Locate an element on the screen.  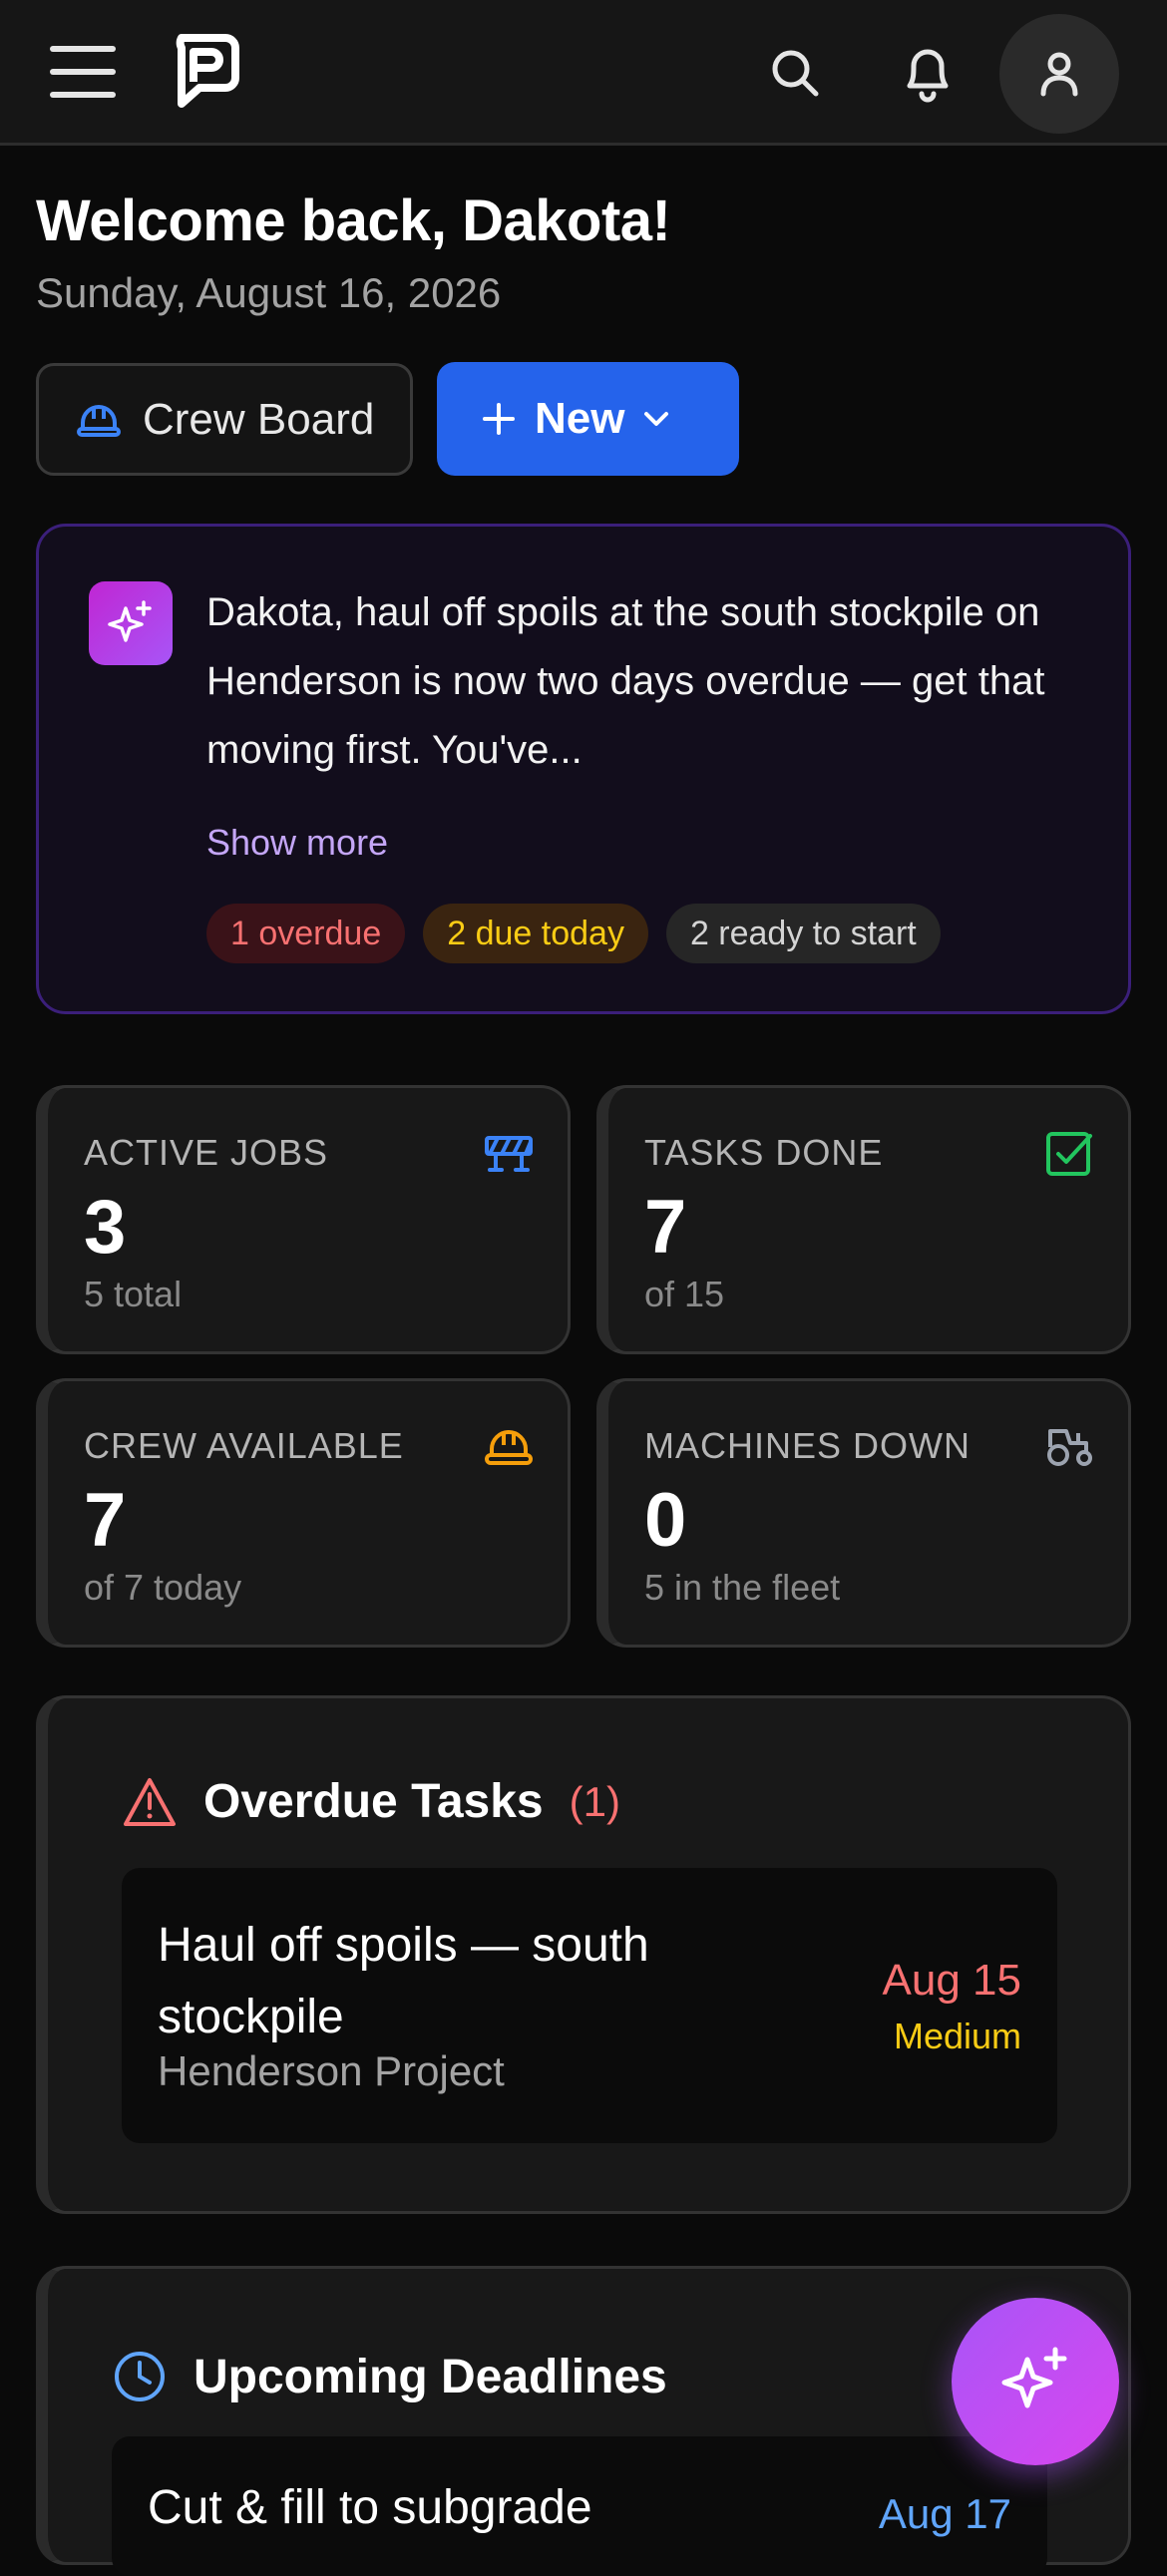
stat-card-active-jobs: ACTIVE JOBS 3 5 total is located at coordinates (303, 1219).